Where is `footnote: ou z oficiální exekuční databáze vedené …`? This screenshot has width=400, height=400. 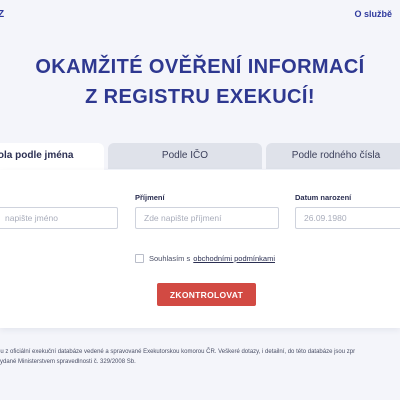 footnote: ou z oficiální exekuční databáze vedené … is located at coordinates (200, 357).